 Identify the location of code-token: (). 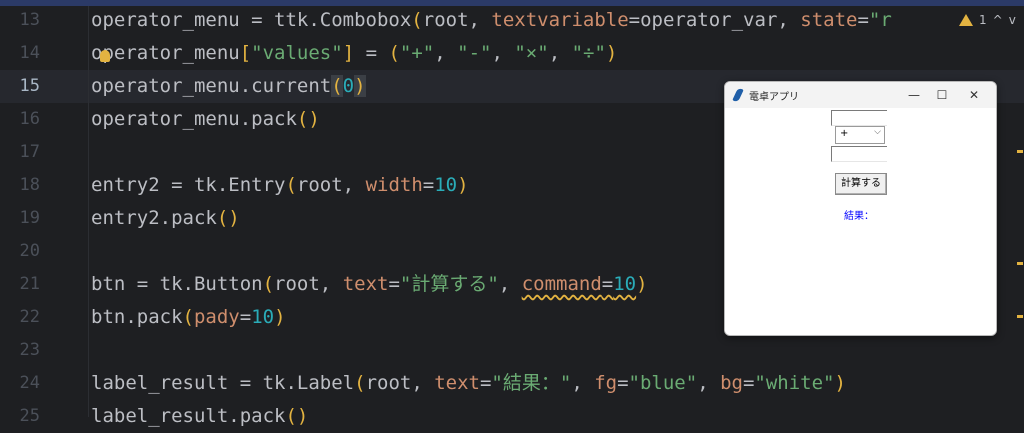
(308, 119).